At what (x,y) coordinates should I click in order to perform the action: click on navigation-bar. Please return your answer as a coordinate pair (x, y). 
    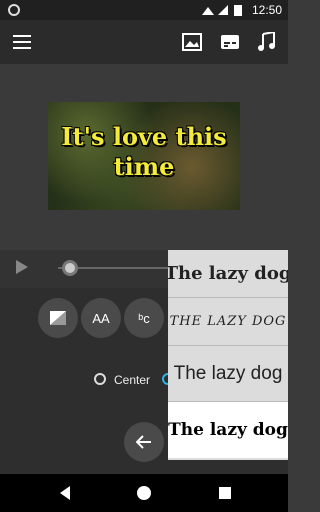
    Looking at the image, I should click on (144, 493).